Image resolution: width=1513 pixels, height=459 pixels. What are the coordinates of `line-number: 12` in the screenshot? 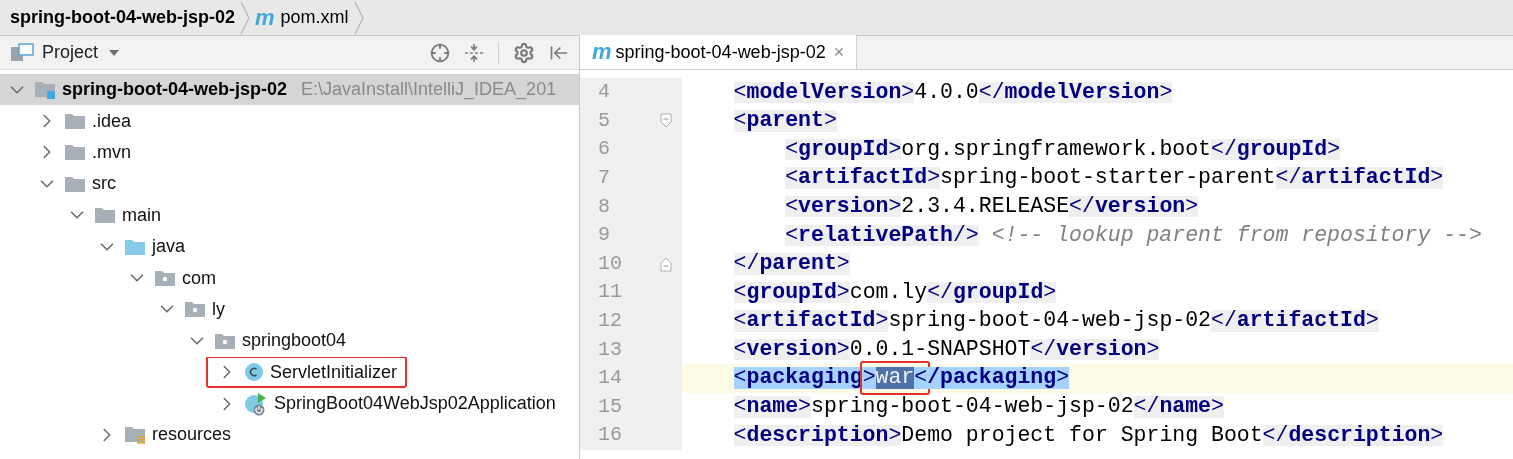 It's located at (610, 321).